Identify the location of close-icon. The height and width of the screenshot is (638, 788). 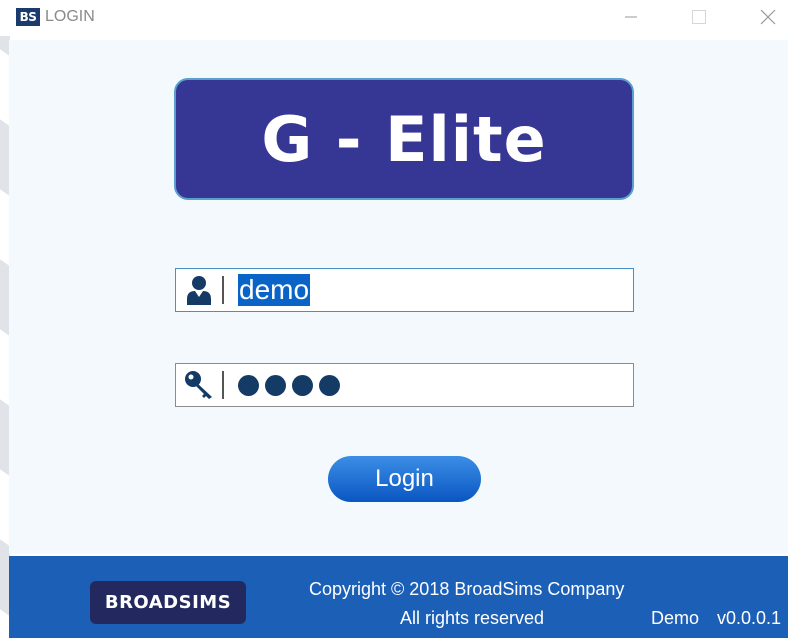
(768, 17).